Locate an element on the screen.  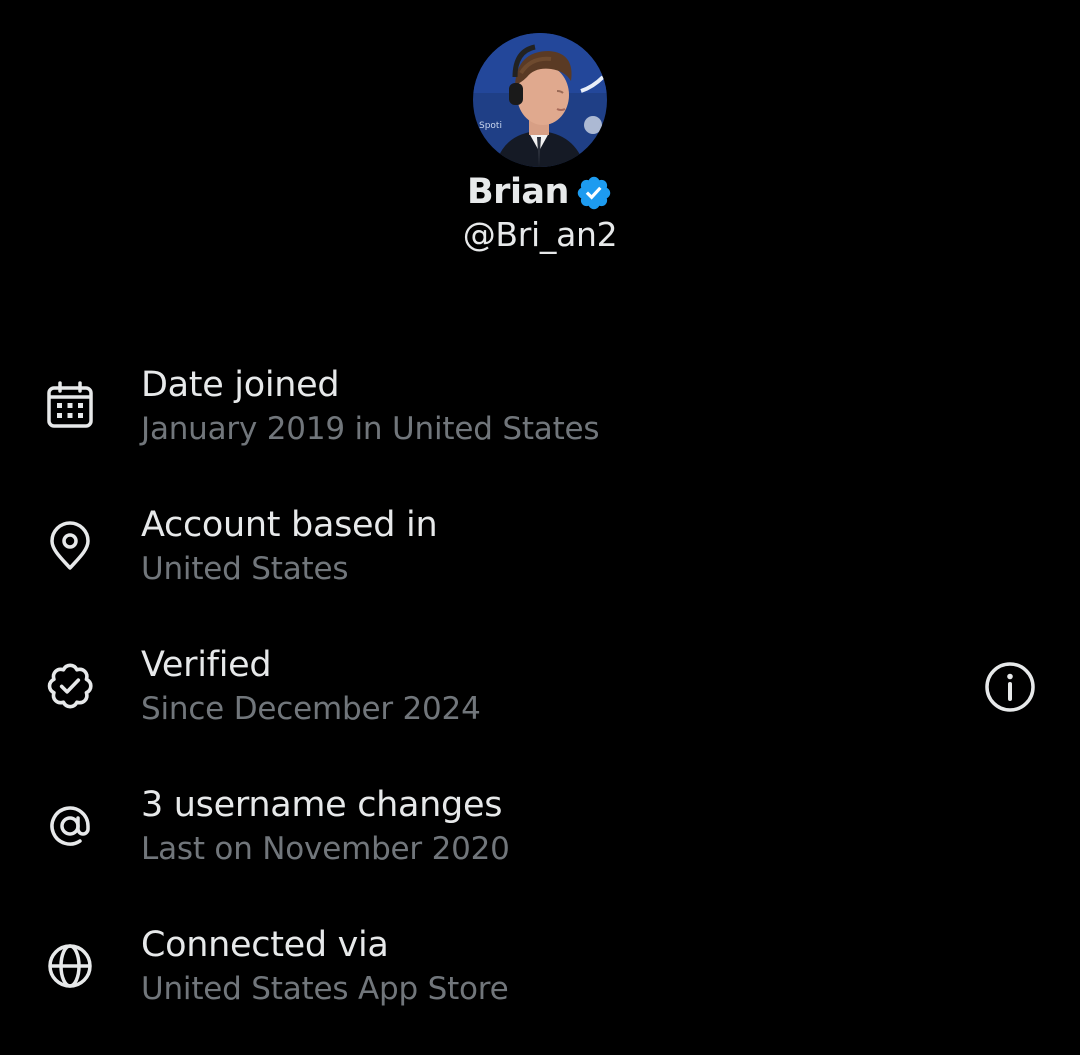
about-item-verified: Verified Since December 2024 is located at coordinates (540, 695).